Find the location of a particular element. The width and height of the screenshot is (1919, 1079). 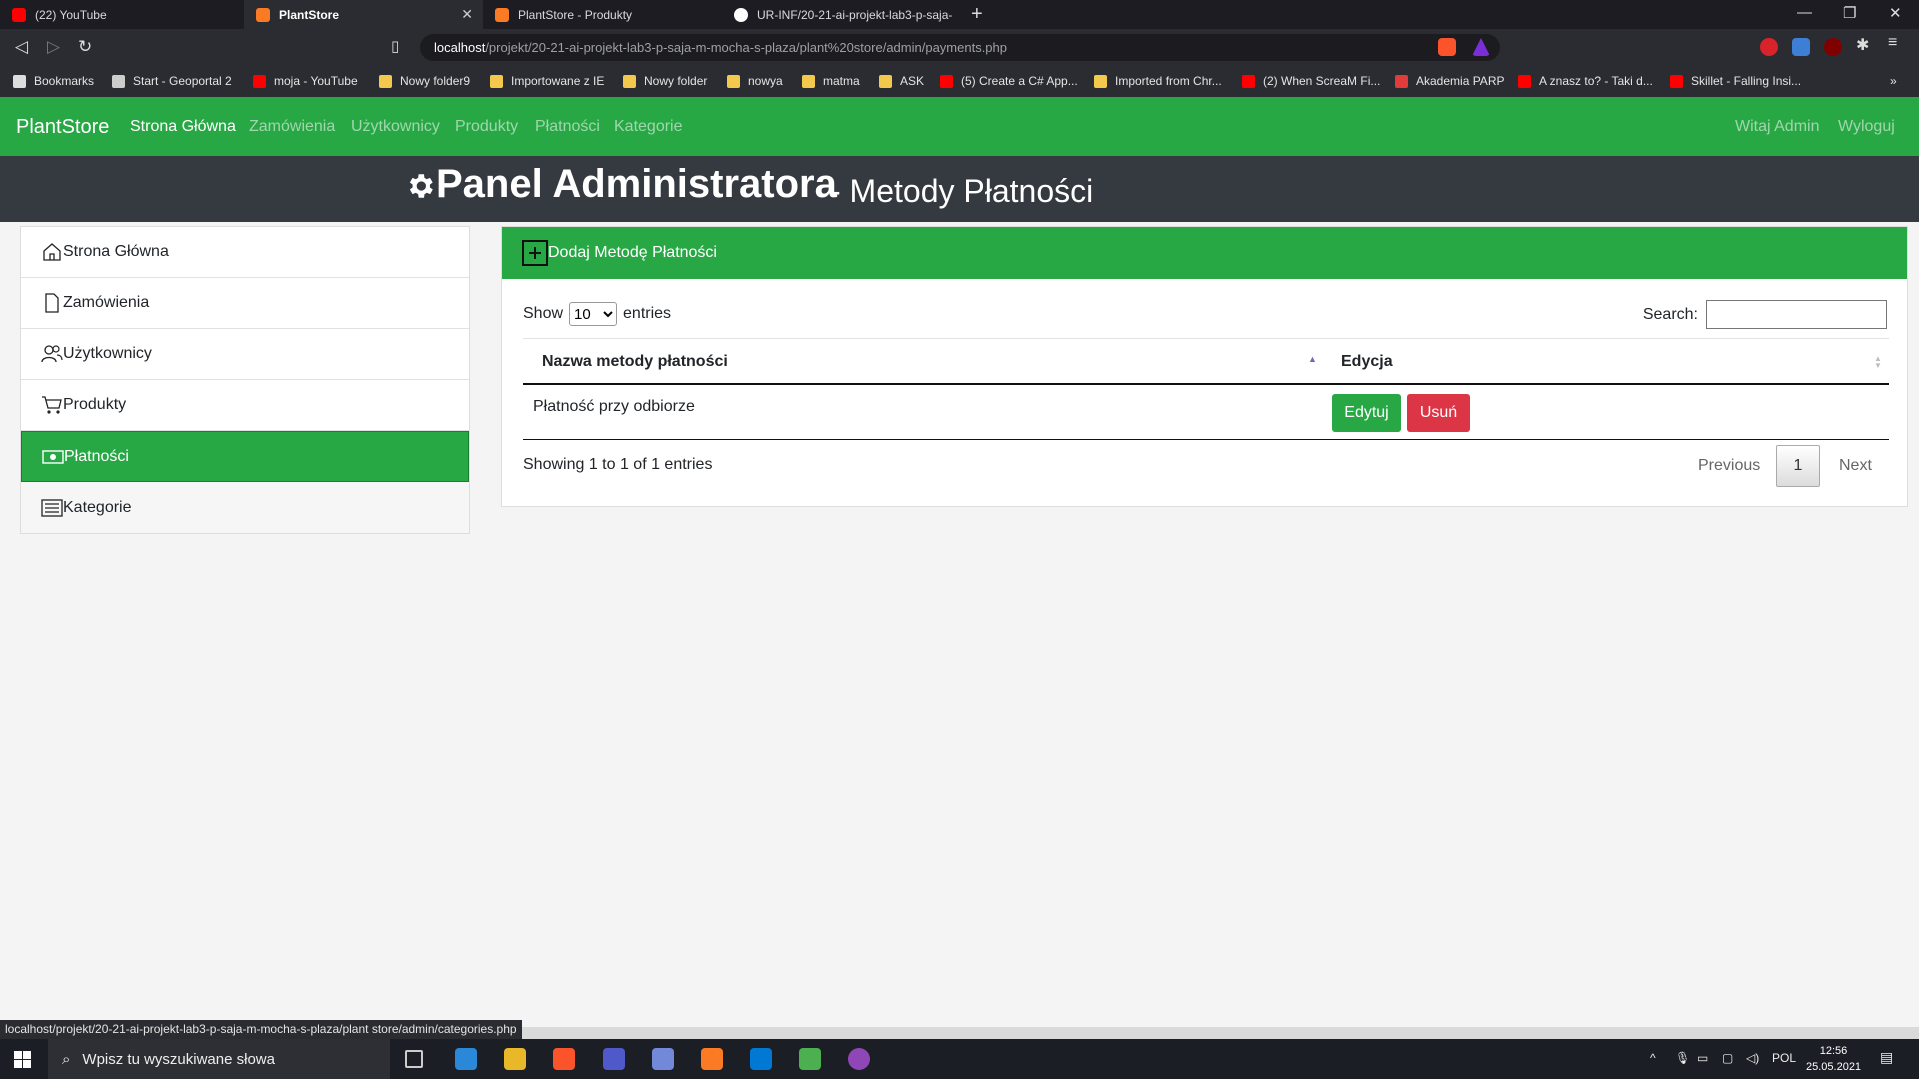

tab-youtube: (22) YouTube is located at coordinates (122, 14).